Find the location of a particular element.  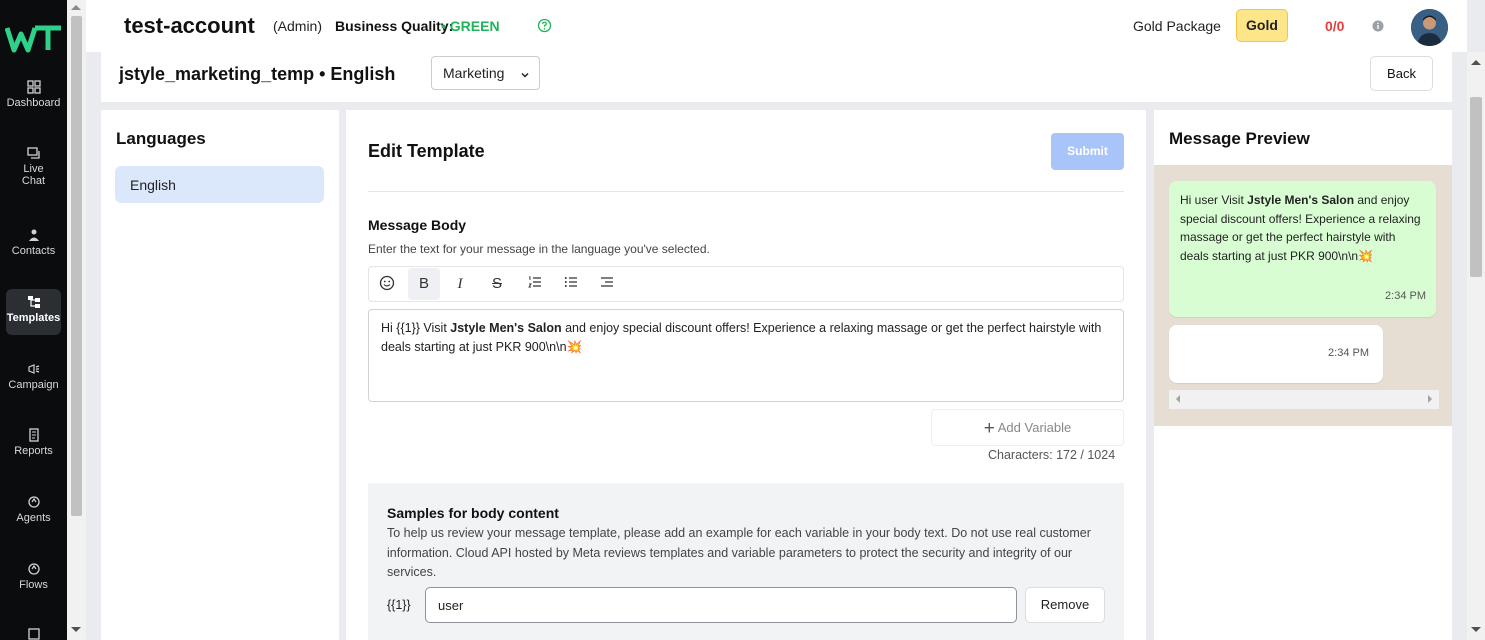

sidebar-item-templates: Templates is located at coordinates (33, 312).